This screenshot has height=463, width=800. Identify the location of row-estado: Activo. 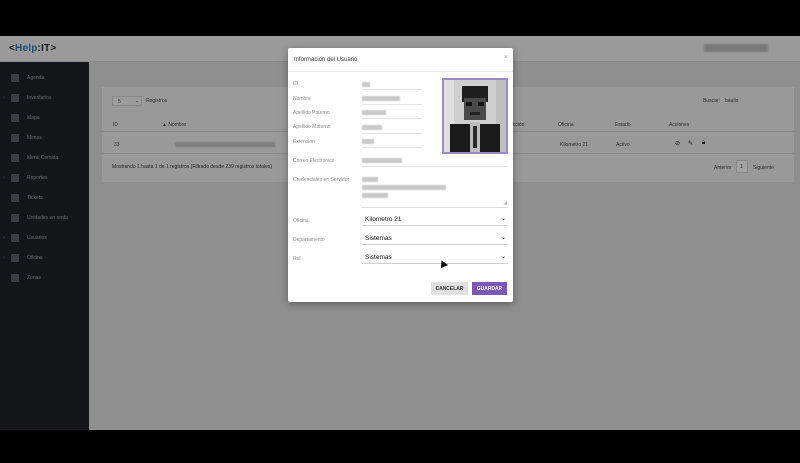
(623, 145).